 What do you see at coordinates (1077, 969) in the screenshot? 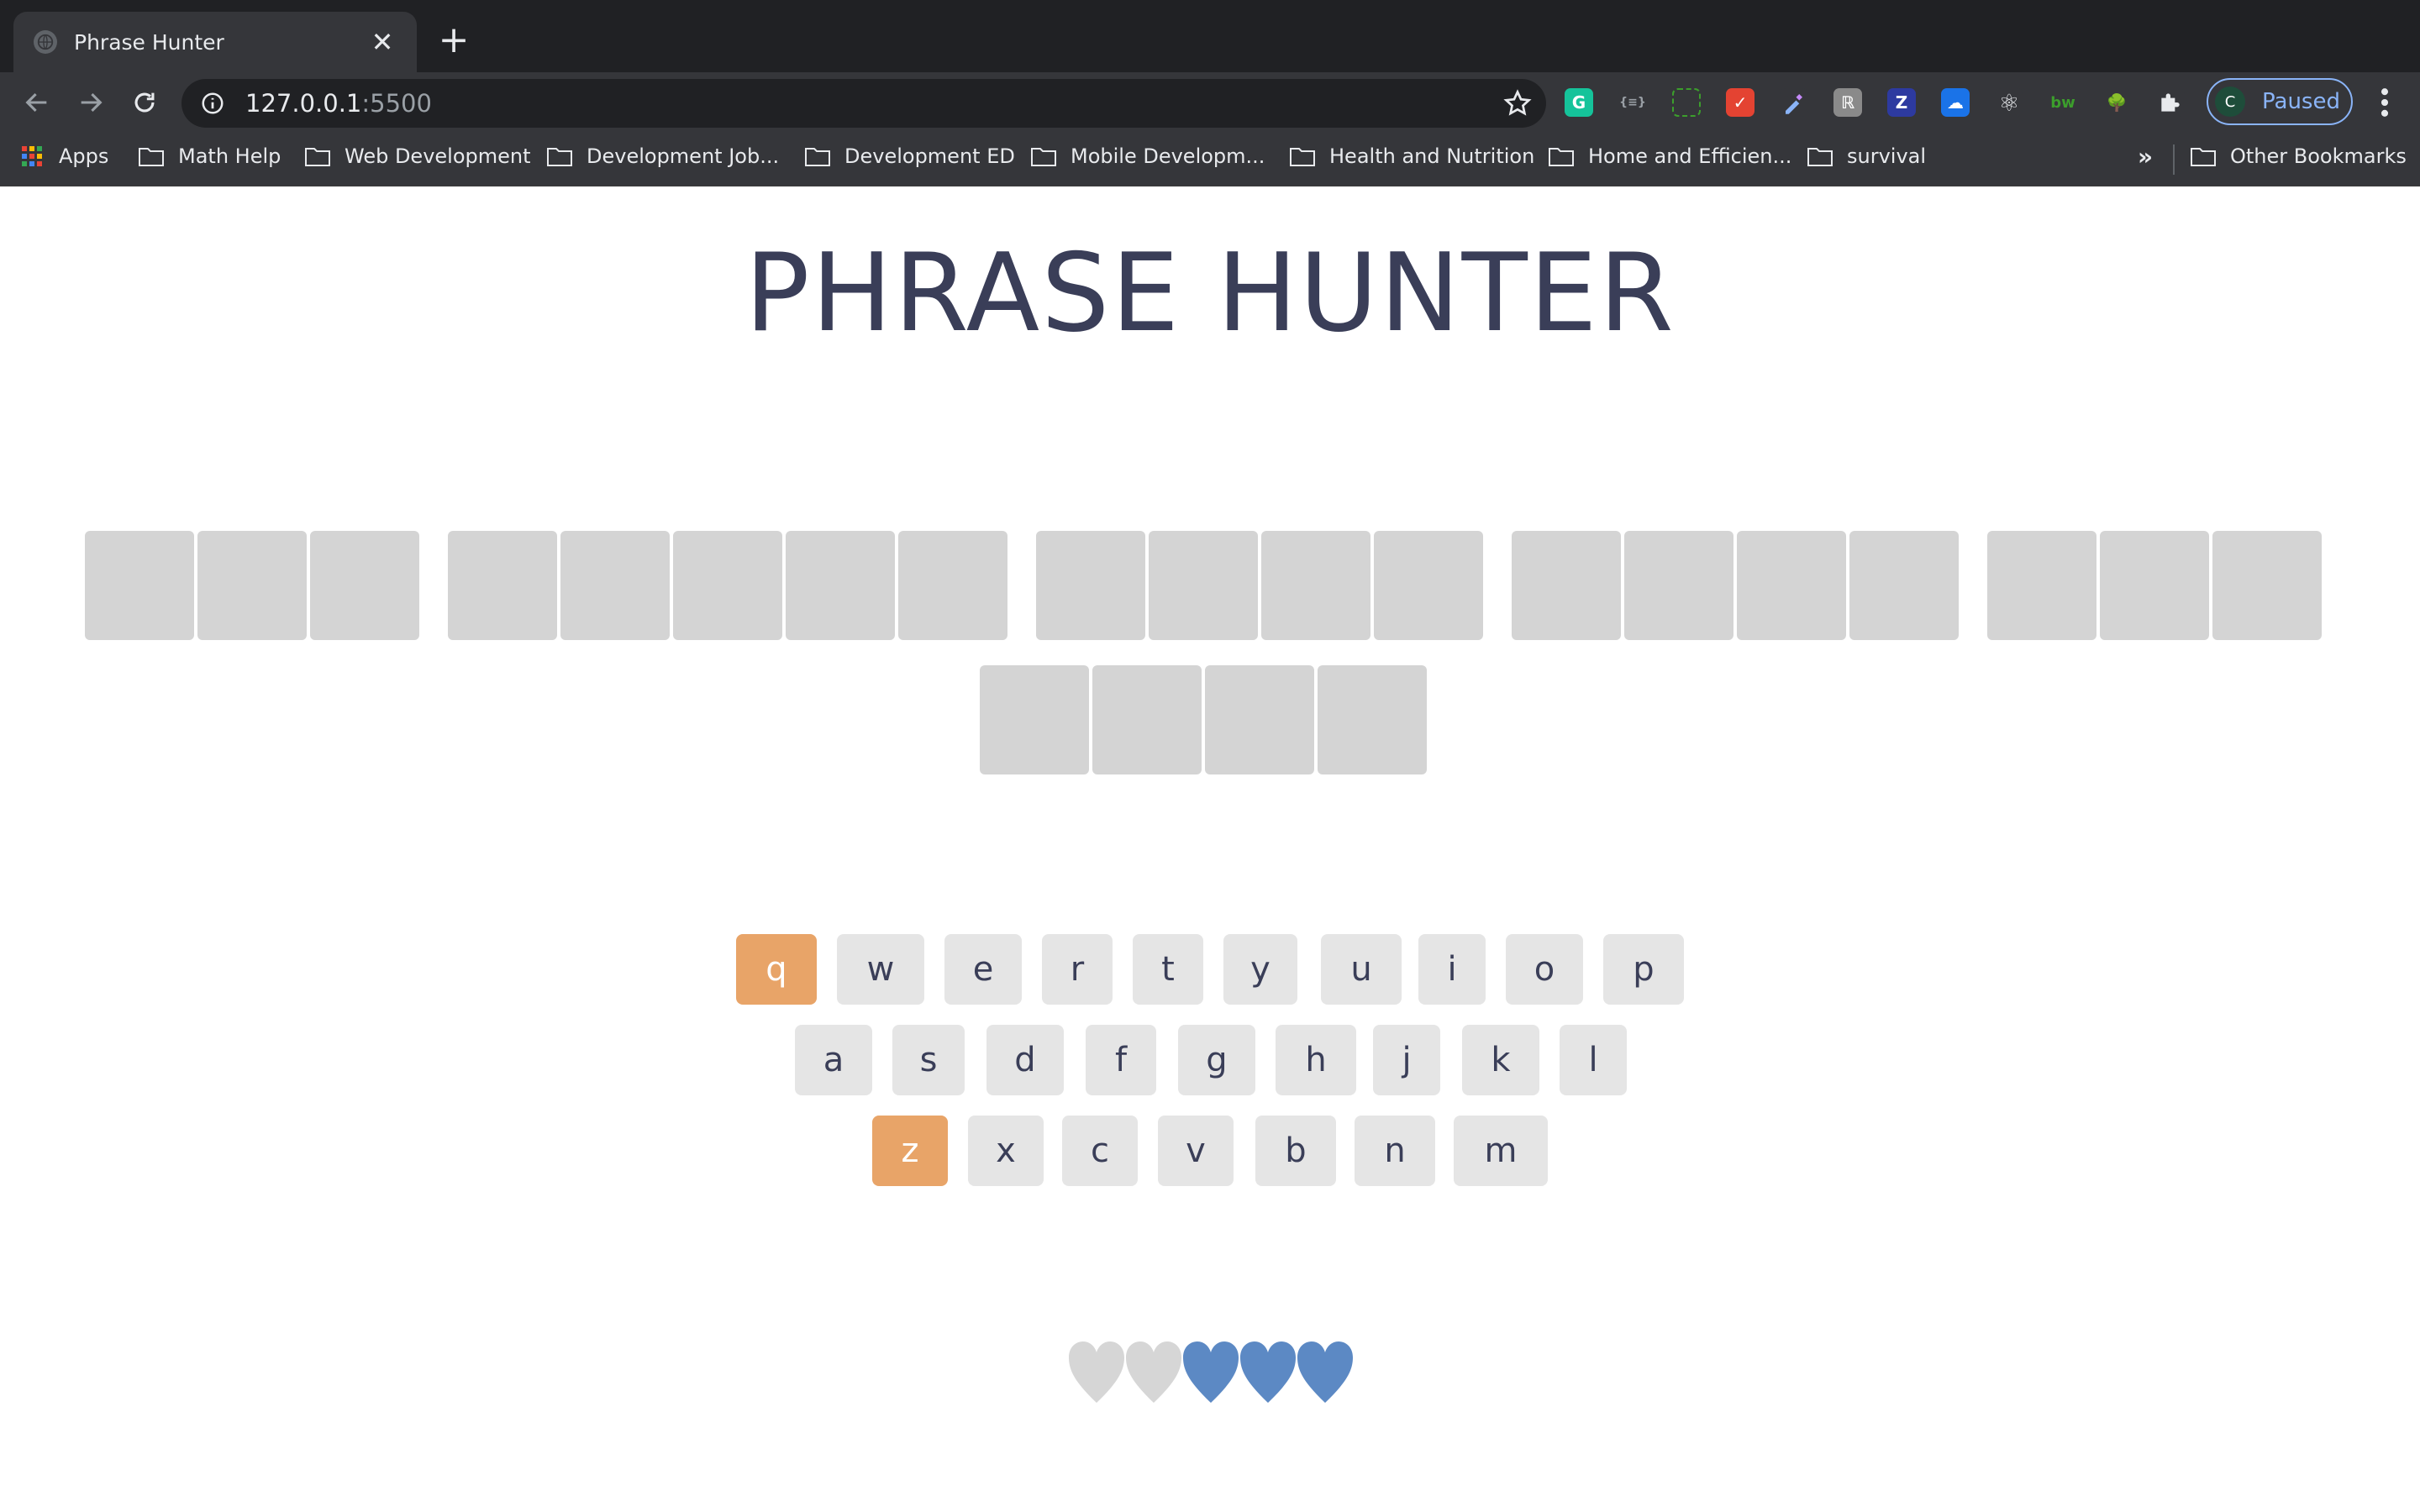
I see `key-r: r` at bounding box center [1077, 969].